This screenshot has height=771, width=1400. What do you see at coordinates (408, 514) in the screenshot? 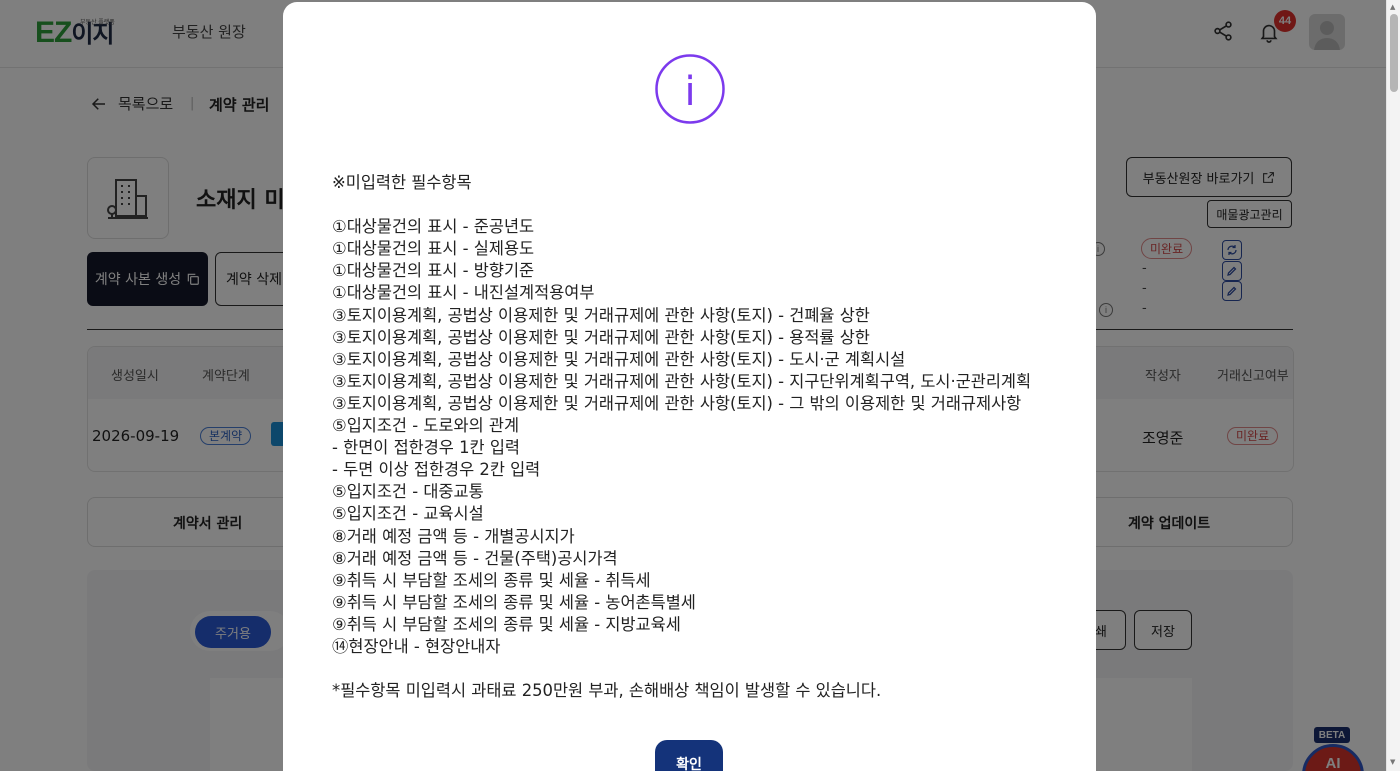
I see `missing-item: ⑤입지조건 - 교육시설` at bounding box center [408, 514].